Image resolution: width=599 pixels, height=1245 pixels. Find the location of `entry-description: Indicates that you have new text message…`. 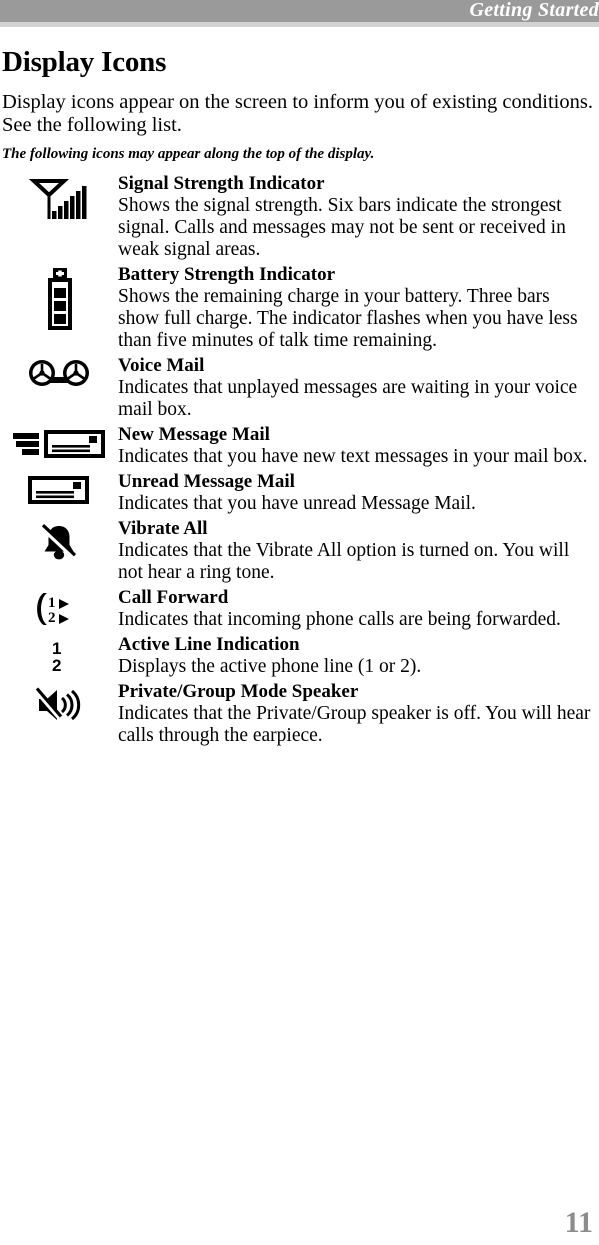

entry-description: Indicates that you have new text message… is located at coordinates (353, 456).